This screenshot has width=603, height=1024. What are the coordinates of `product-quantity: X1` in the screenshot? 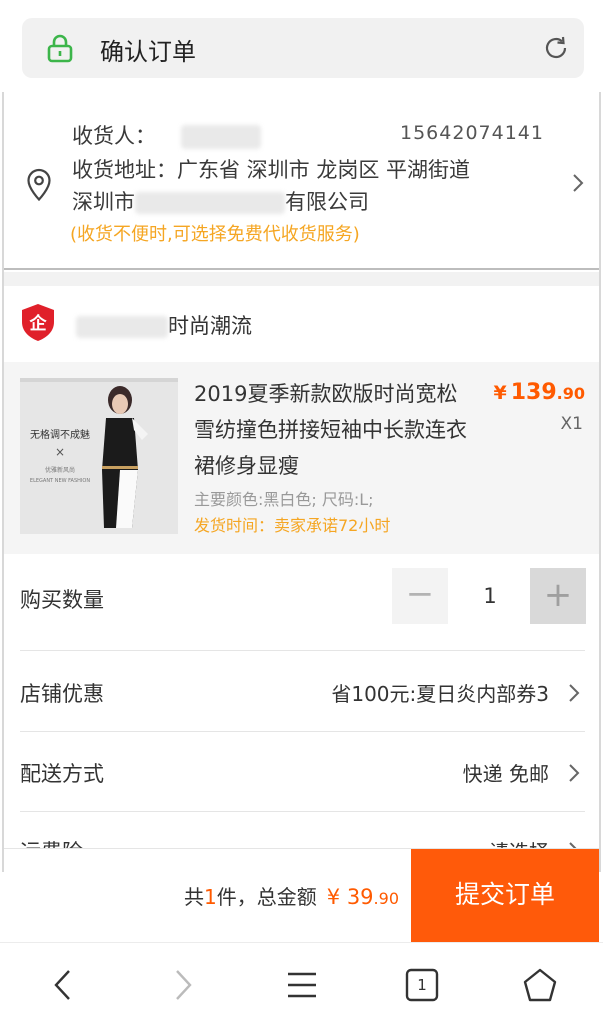 It's located at (571, 424).